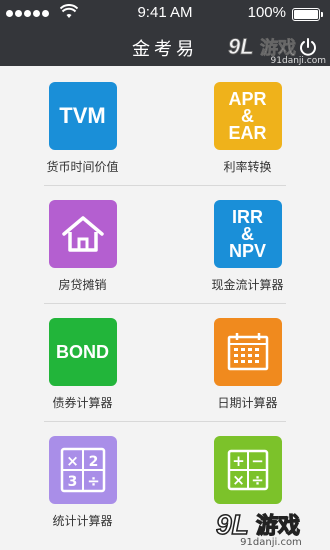 Image resolution: width=330 pixels, height=550 pixels. What do you see at coordinates (266, 12) in the screenshot?
I see `battery-percent: 100%` at bounding box center [266, 12].